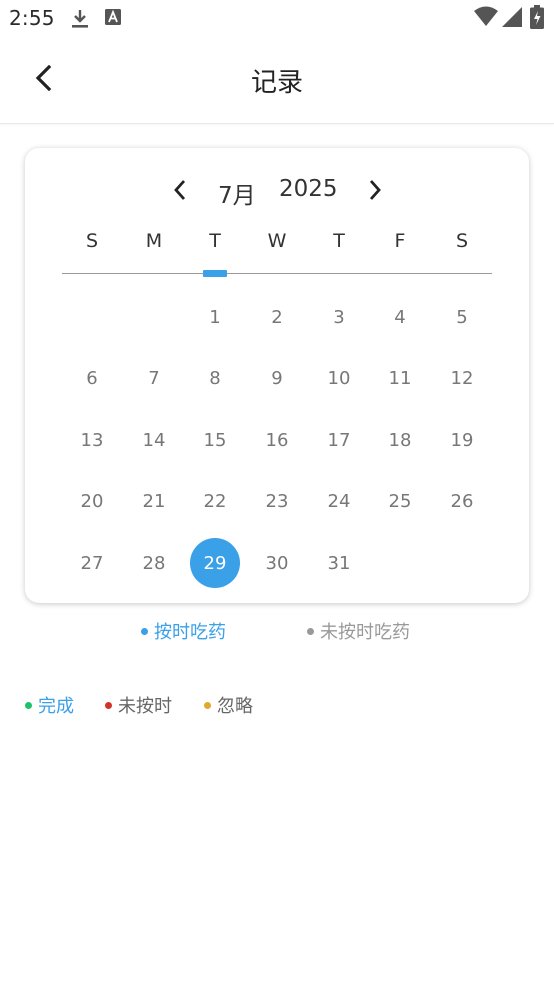 The image size is (554, 984). Describe the element at coordinates (215, 501) in the screenshot. I see `day-cell: 22` at that location.